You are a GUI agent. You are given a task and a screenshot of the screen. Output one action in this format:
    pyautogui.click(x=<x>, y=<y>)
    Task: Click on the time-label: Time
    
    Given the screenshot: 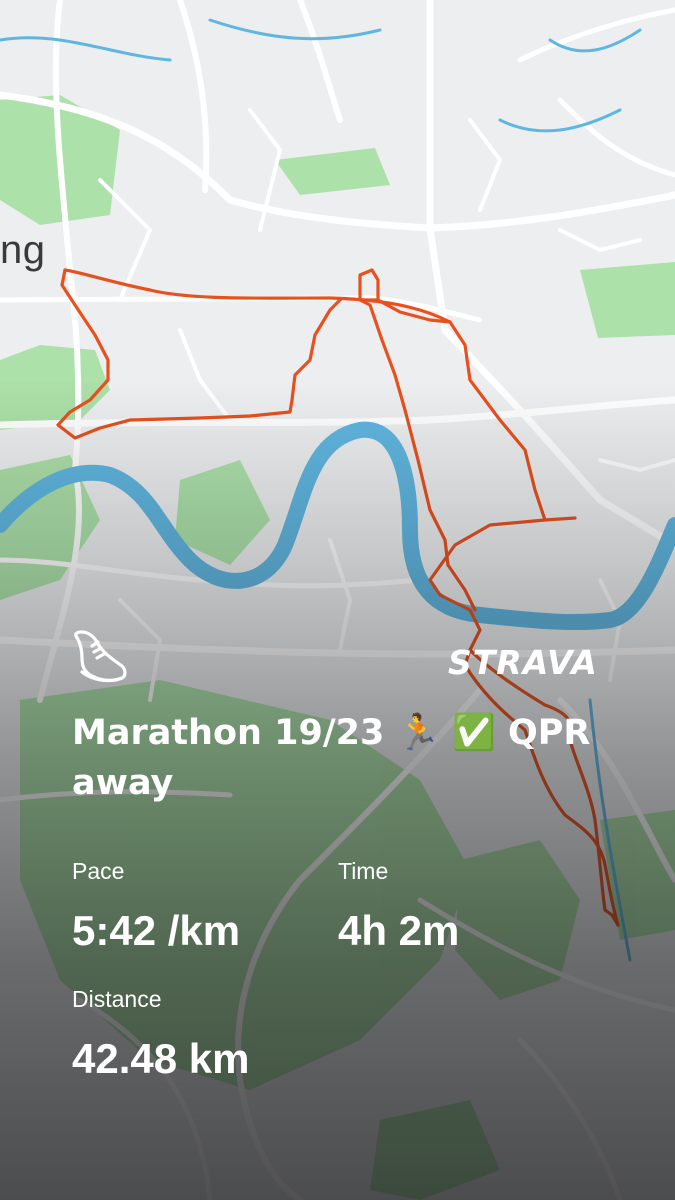 What is the action you would take?
    pyautogui.click(x=363, y=871)
    